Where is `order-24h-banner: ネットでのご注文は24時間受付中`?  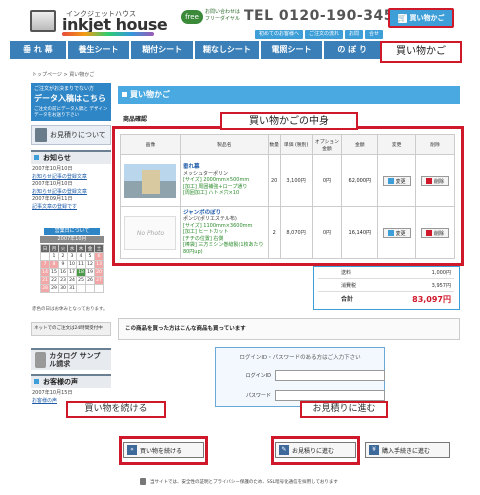
order-24h-banner: ネットでのご注文は24時間受付中 is located at coordinates (71, 329).